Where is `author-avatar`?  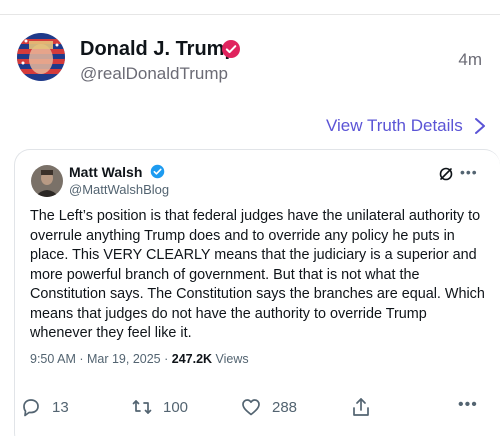 author-avatar is located at coordinates (41, 57).